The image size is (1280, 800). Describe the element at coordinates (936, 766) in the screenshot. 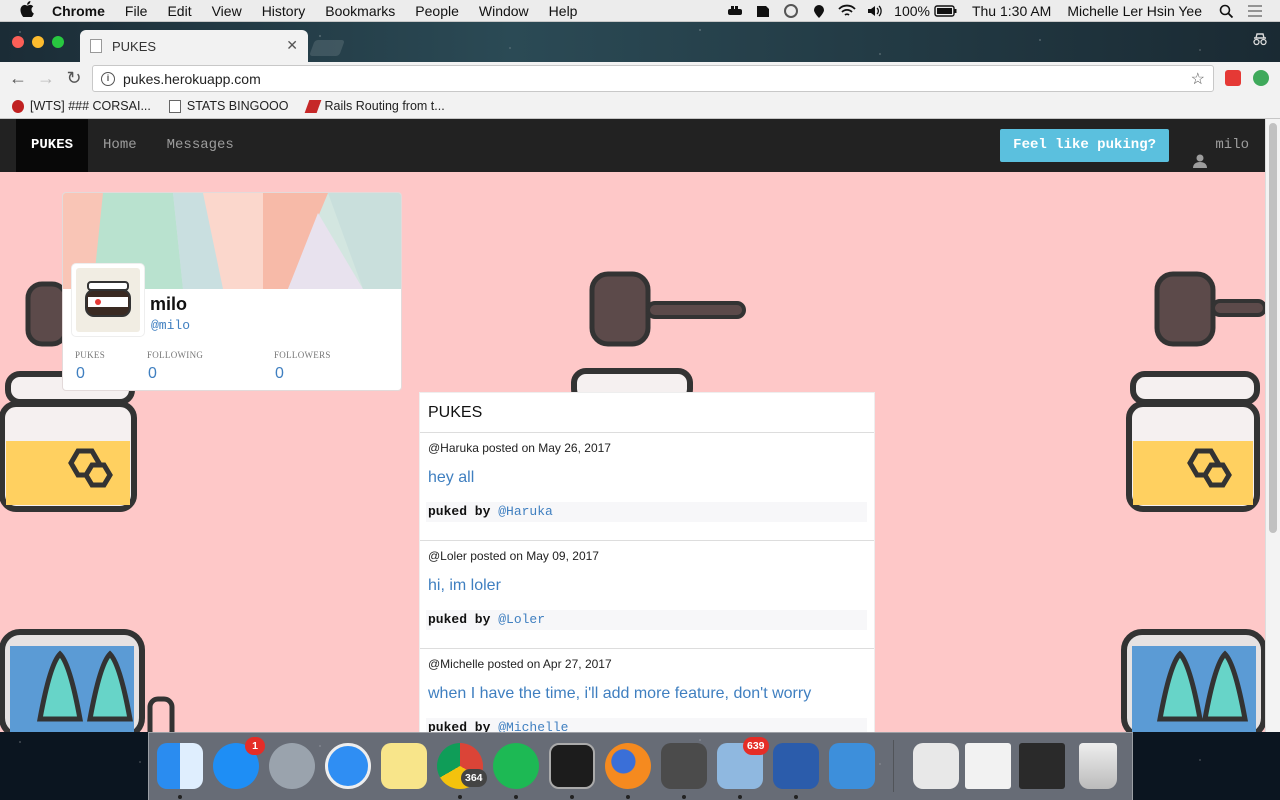

I see `preview-icon` at that location.